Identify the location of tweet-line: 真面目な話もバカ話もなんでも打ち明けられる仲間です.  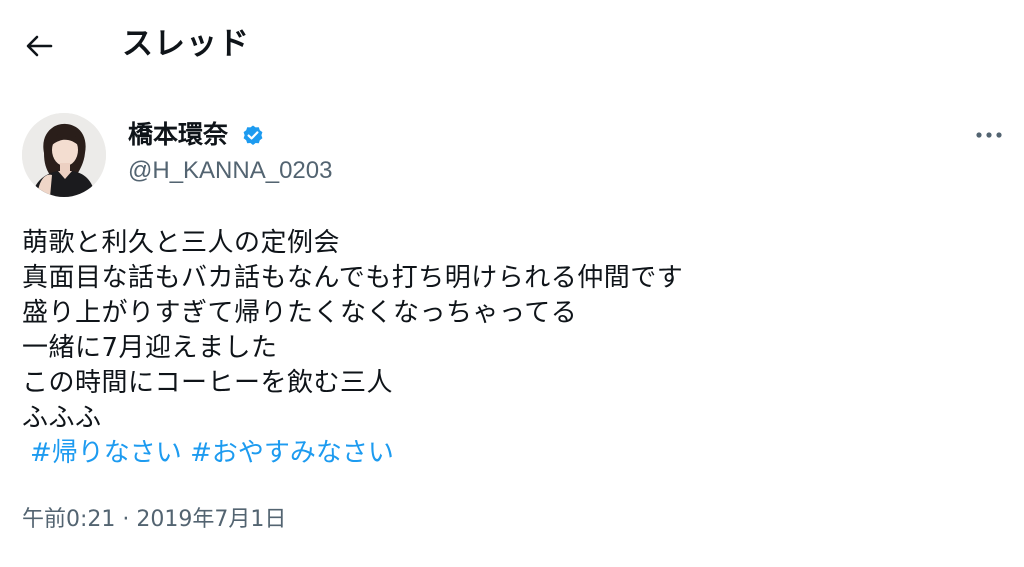
(353, 278).